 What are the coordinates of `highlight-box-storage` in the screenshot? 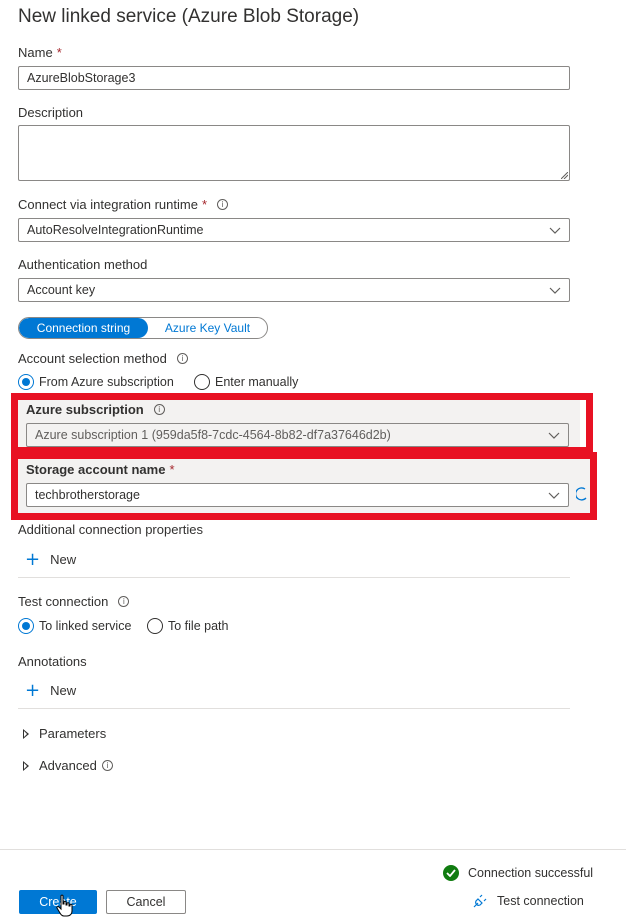 It's located at (304, 486).